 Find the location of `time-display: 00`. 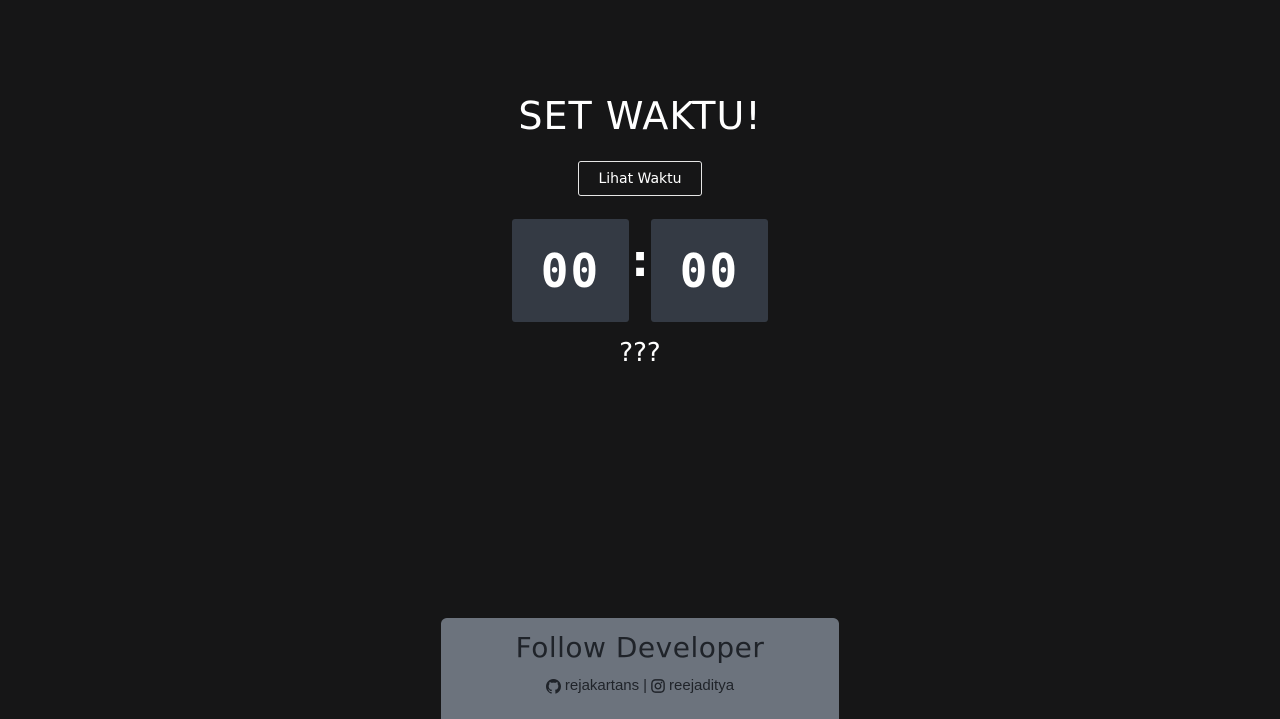

time-display: 00 is located at coordinates (640, 270).